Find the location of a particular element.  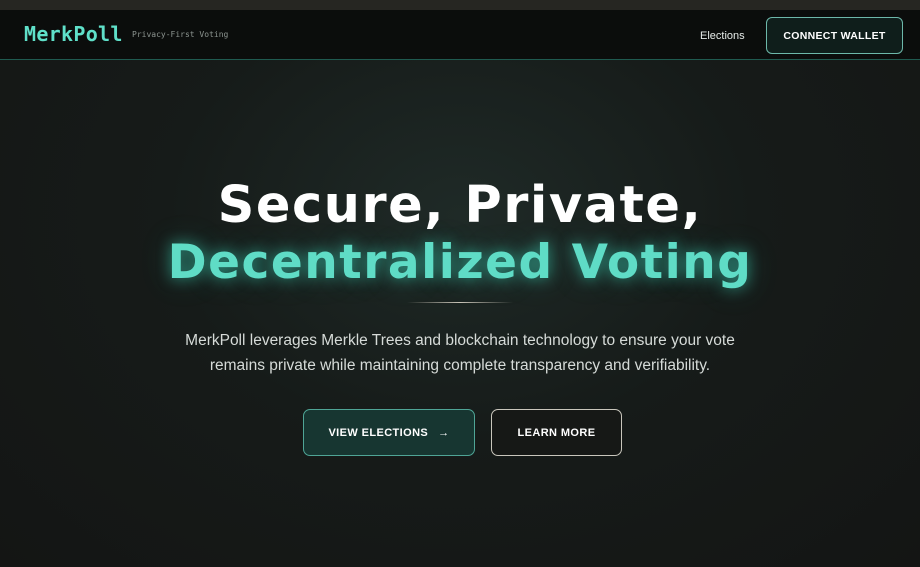

arrow-right-icon: → is located at coordinates (444, 432).